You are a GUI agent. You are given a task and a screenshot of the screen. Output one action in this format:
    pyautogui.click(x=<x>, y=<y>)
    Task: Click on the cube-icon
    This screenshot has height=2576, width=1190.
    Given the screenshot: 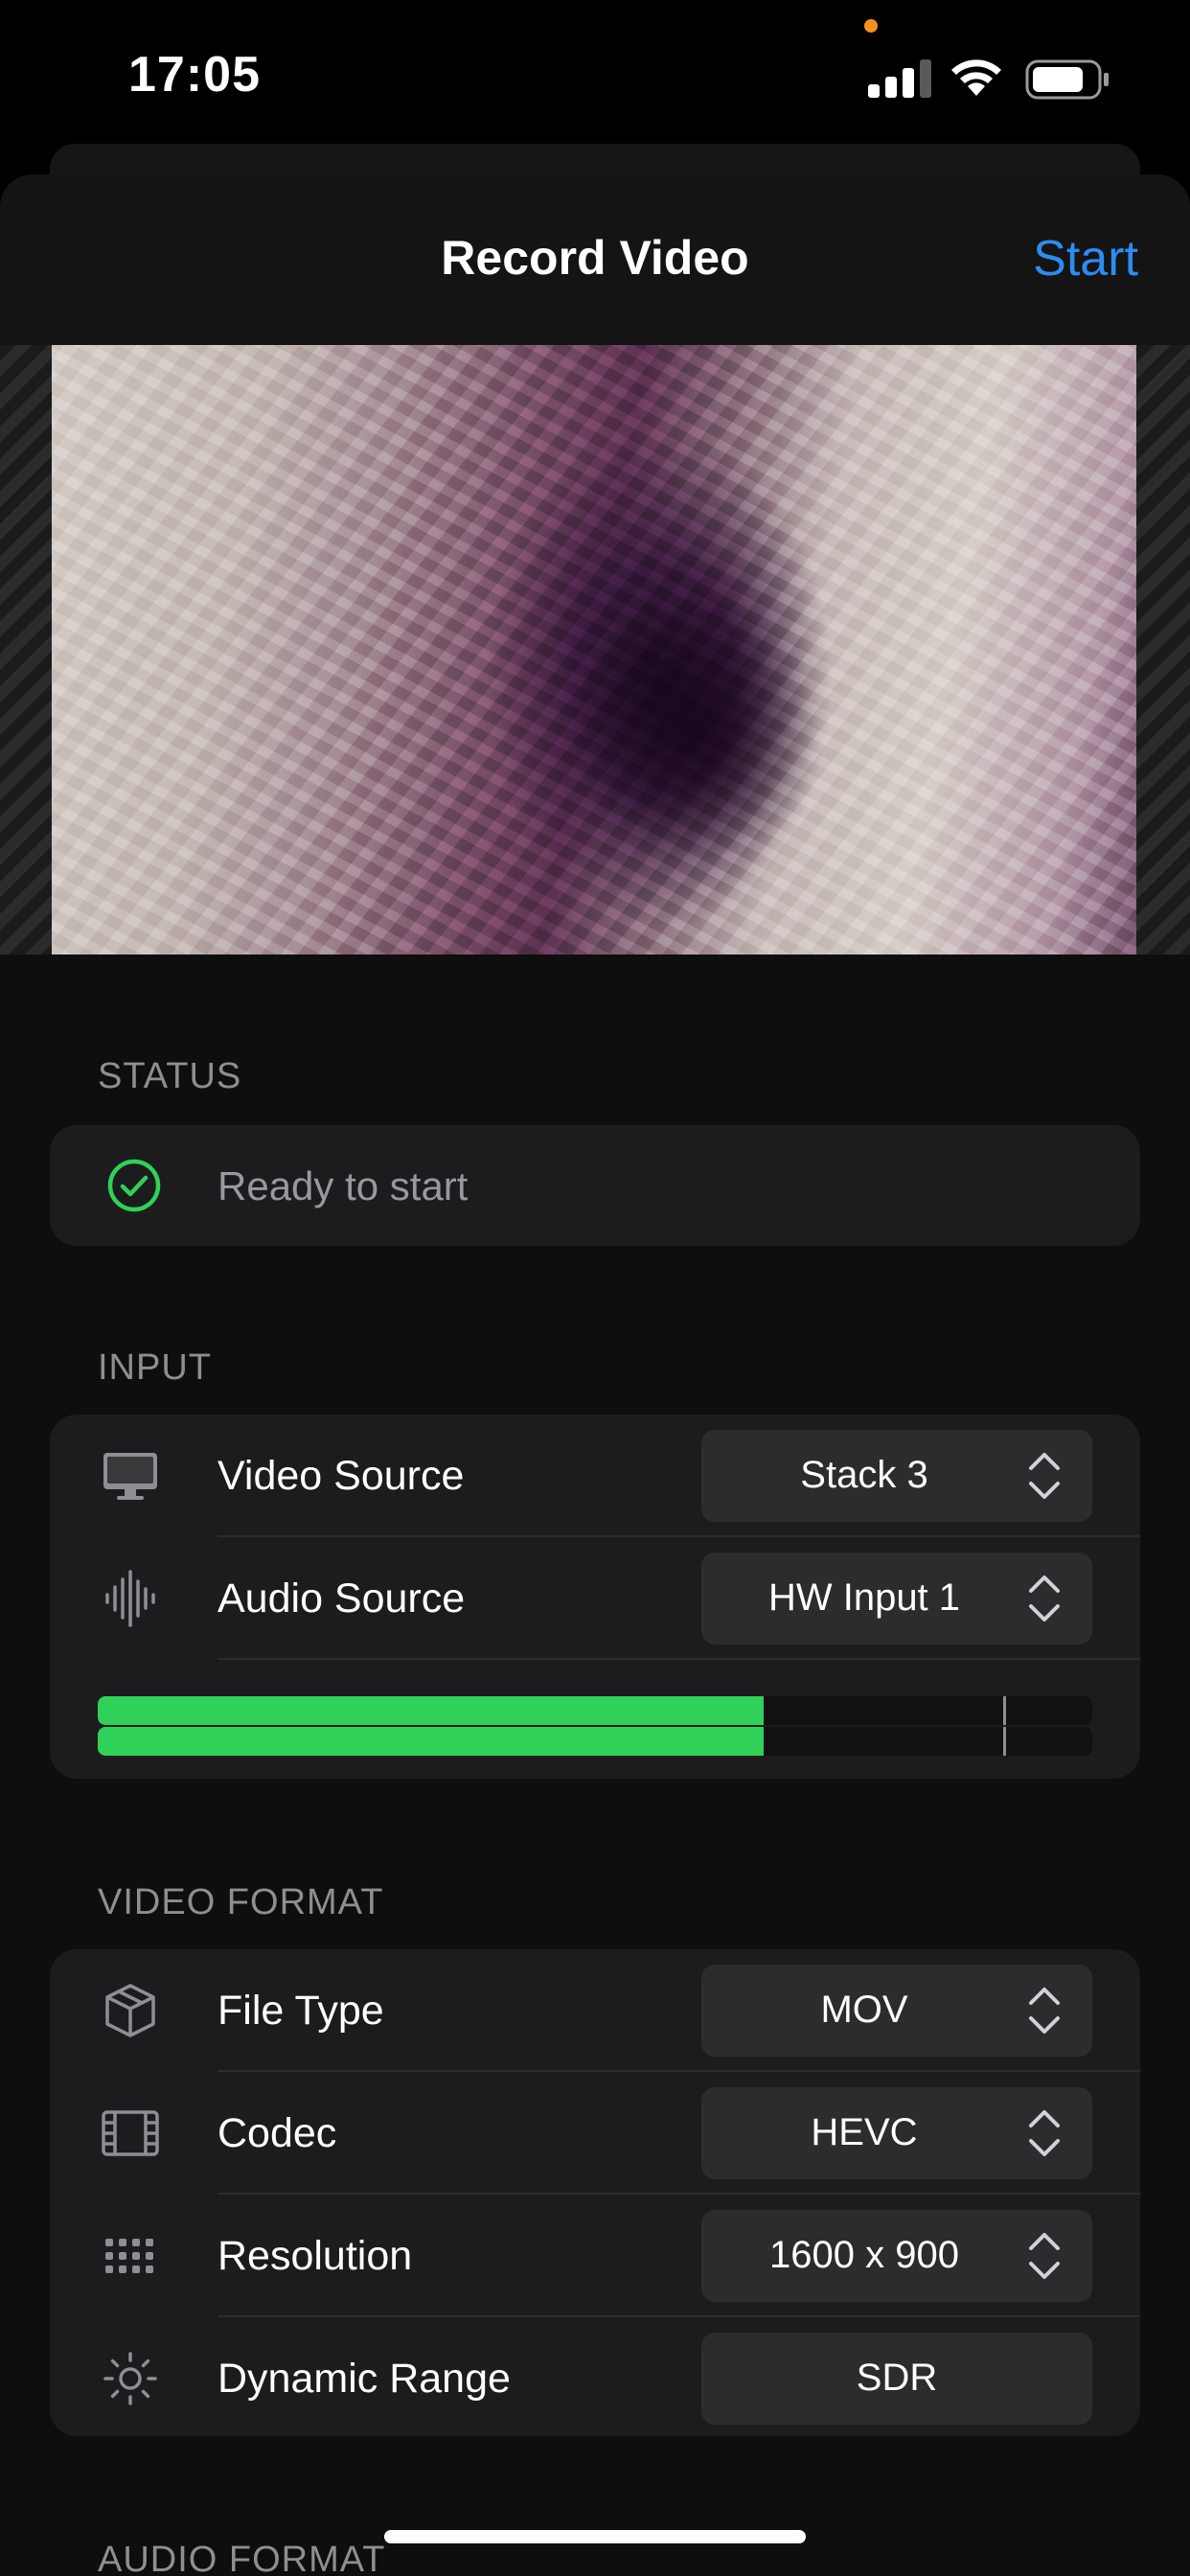 What is the action you would take?
    pyautogui.click(x=130, y=2011)
    